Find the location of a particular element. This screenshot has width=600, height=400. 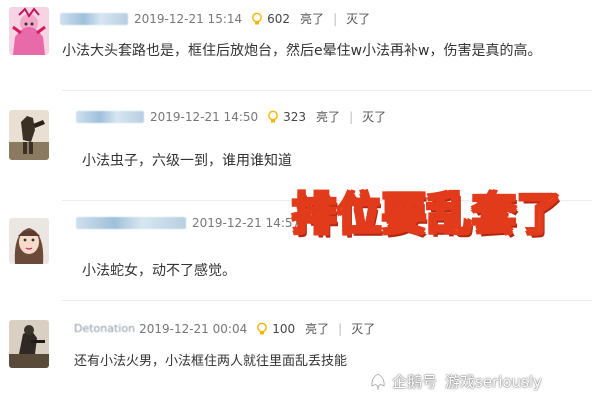

timestamp: 2019-12-21 15:14 is located at coordinates (188, 18).